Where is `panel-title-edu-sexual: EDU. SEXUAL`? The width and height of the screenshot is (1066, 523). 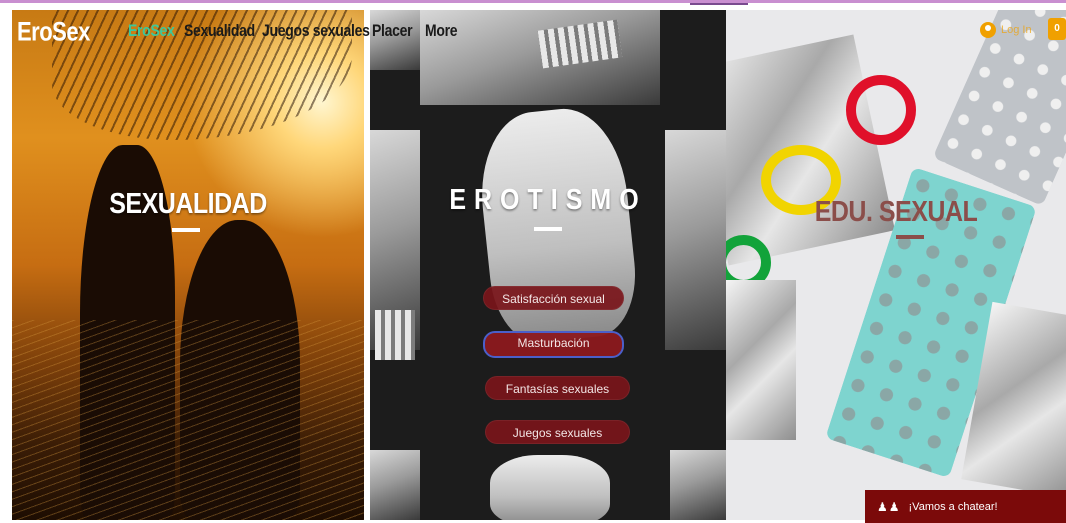
panel-title-edu-sexual: EDU. SEXUAL is located at coordinates (896, 212).